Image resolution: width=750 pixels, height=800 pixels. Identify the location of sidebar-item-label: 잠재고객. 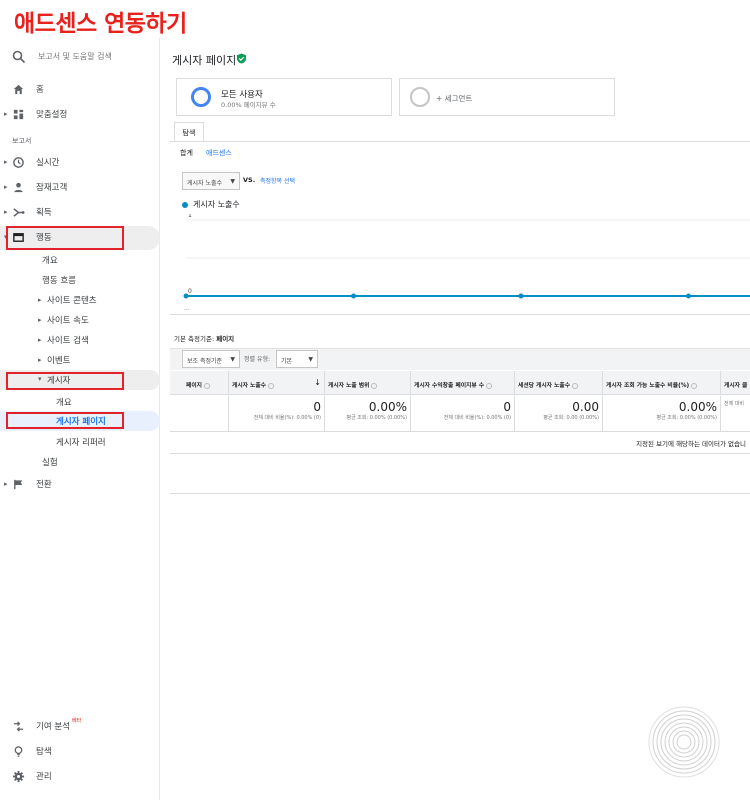
(52, 188).